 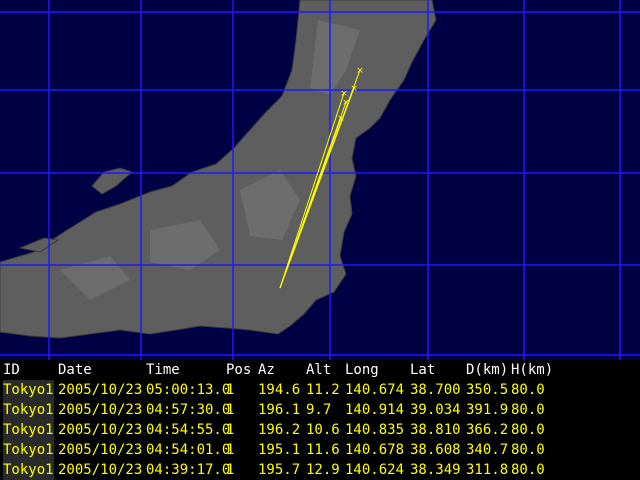 What do you see at coordinates (279, 410) in the screenshot?
I see `cell-az: 196.1` at bounding box center [279, 410].